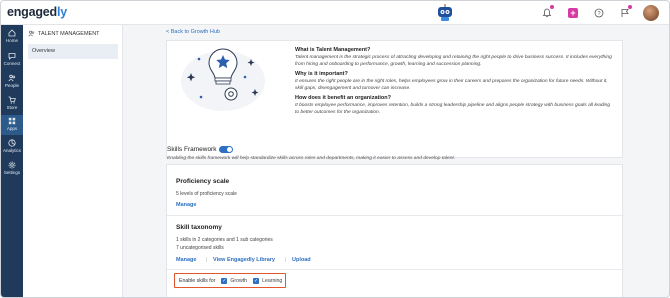 The height and width of the screenshot is (298, 670). Describe the element at coordinates (37, 12) in the screenshot. I see `engagedly-logo: engagedly` at that location.